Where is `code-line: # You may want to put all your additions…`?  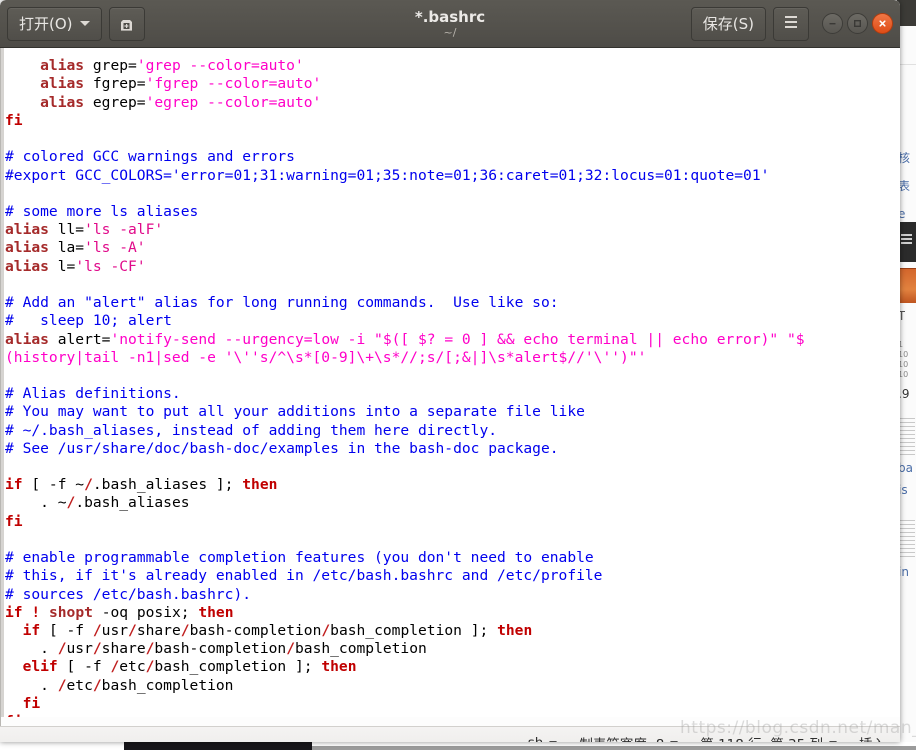
code-line: # You may want to put all your additions… is located at coordinates (295, 412).